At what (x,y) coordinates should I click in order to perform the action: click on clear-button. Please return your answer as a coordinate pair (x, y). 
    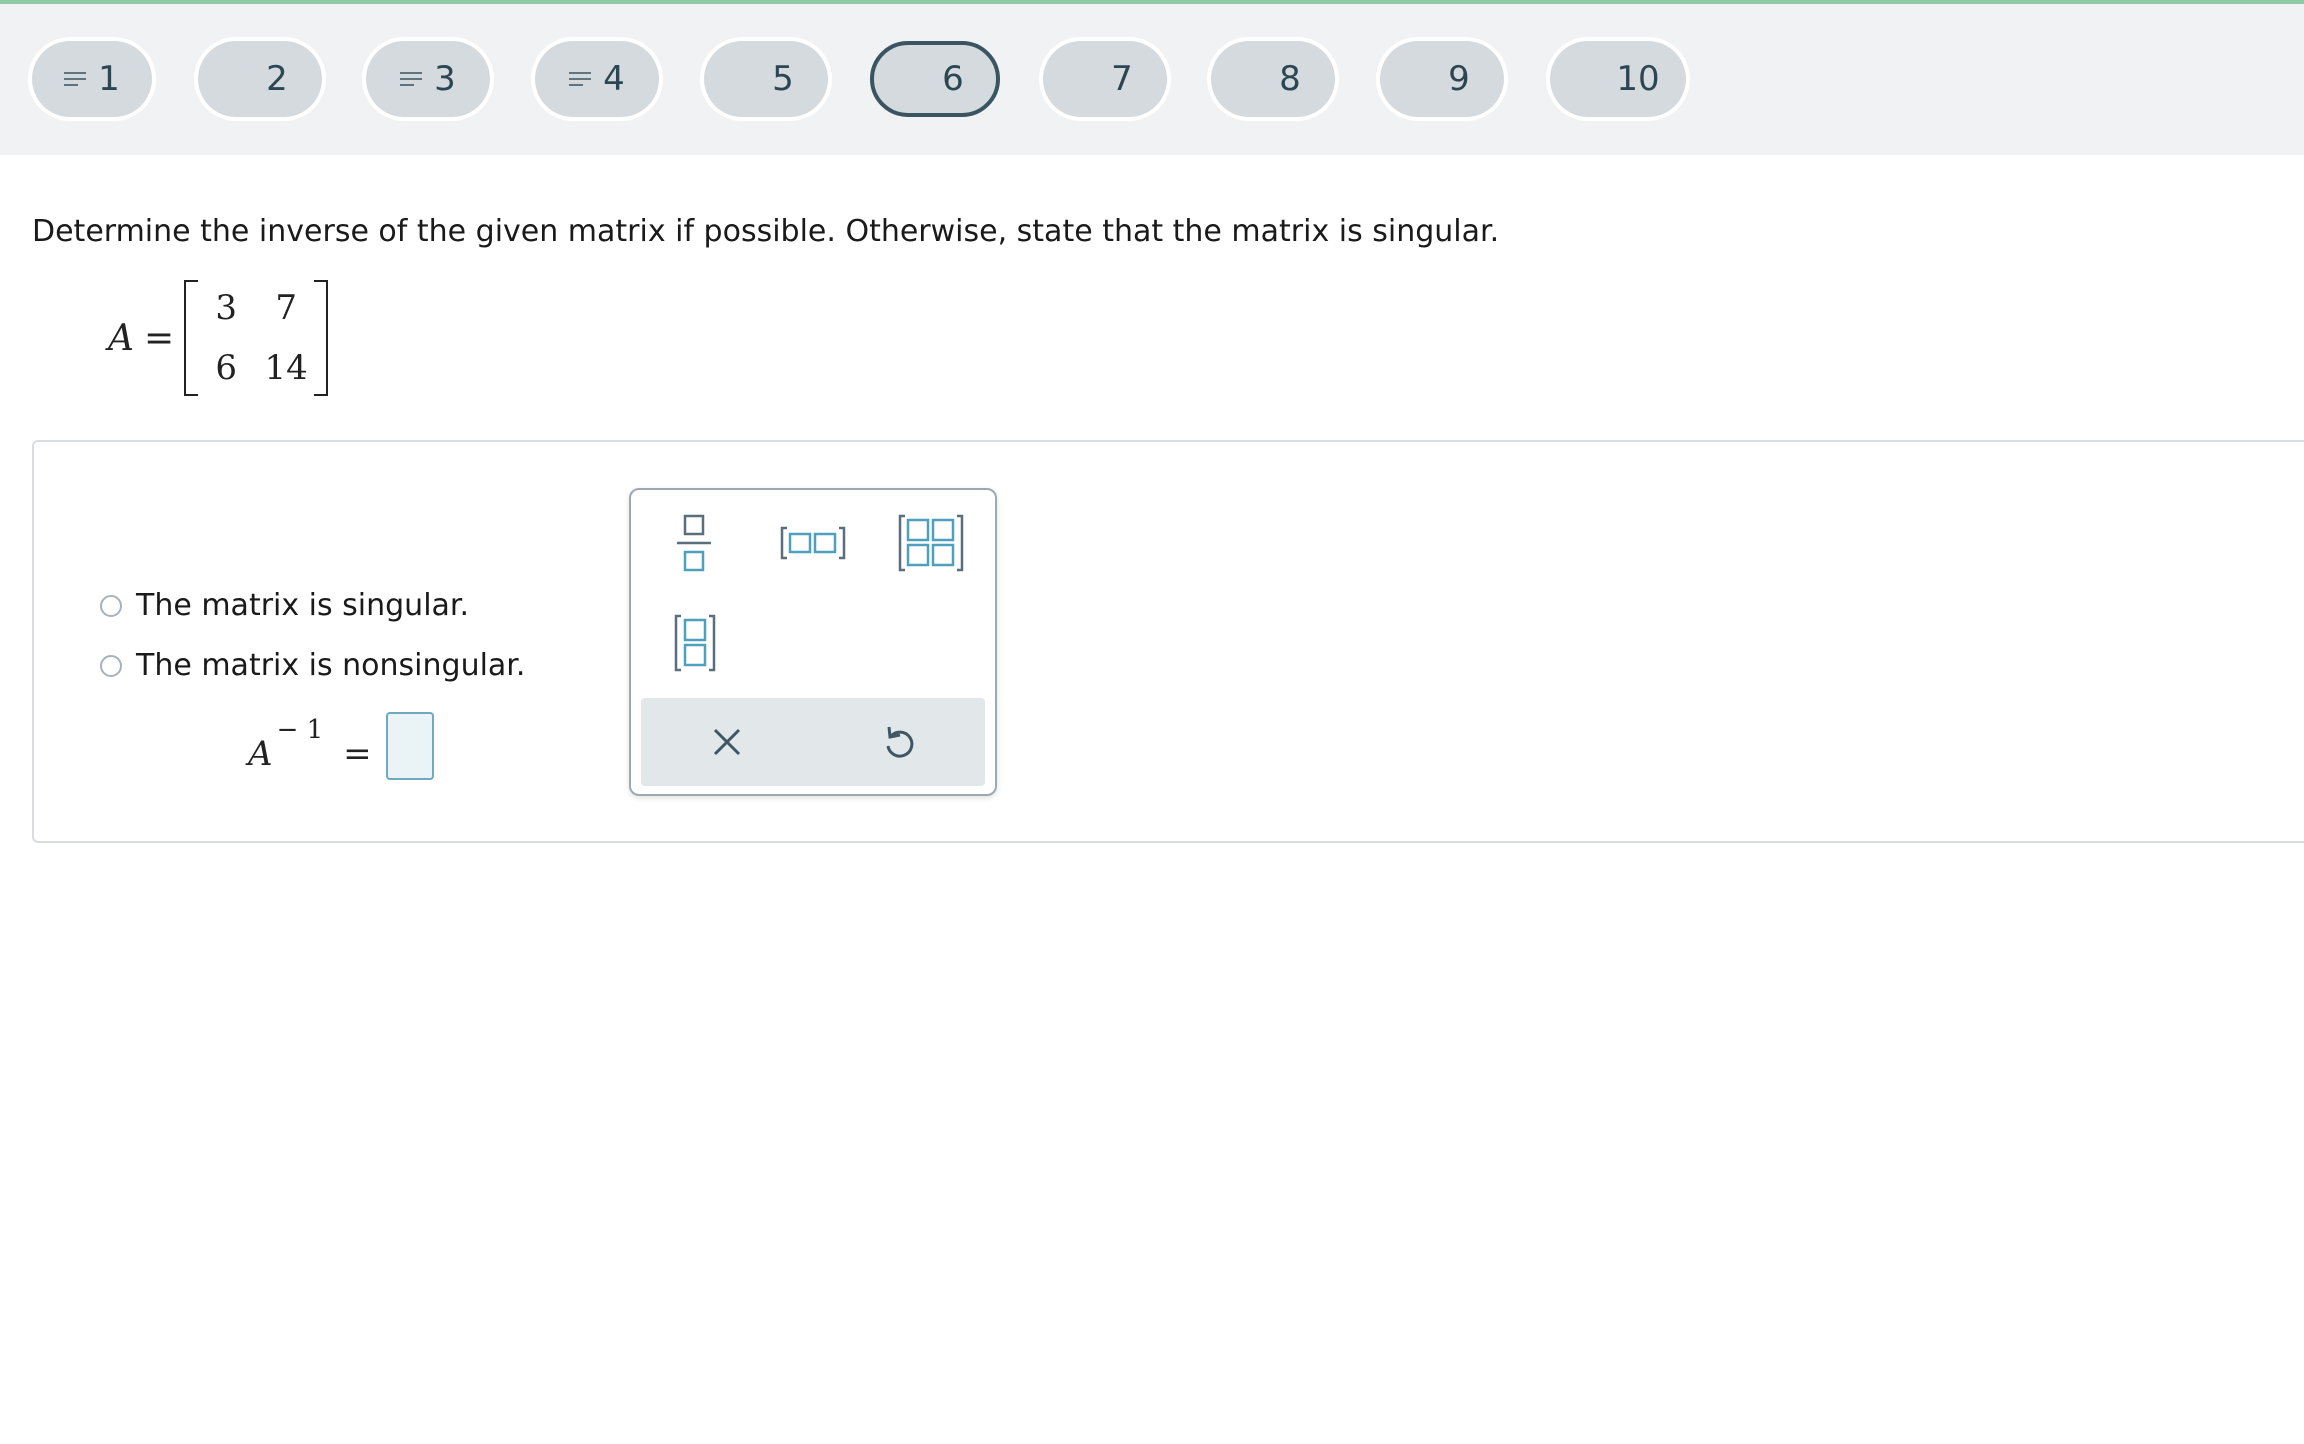
    Looking at the image, I should click on (727, 742).